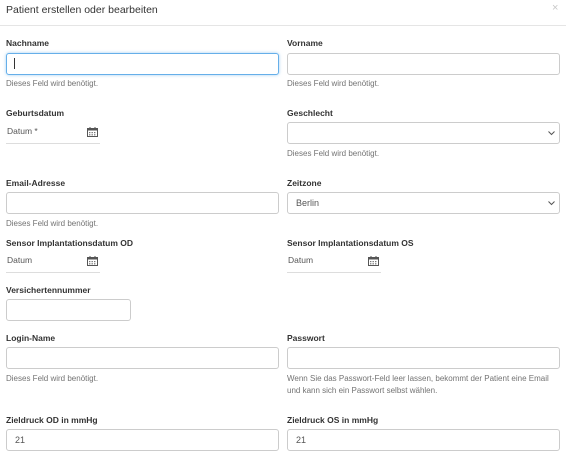 This screenshot has height=457, width=566. I want to click on geschlecht-label: Geschlecht, so click(310, 113).